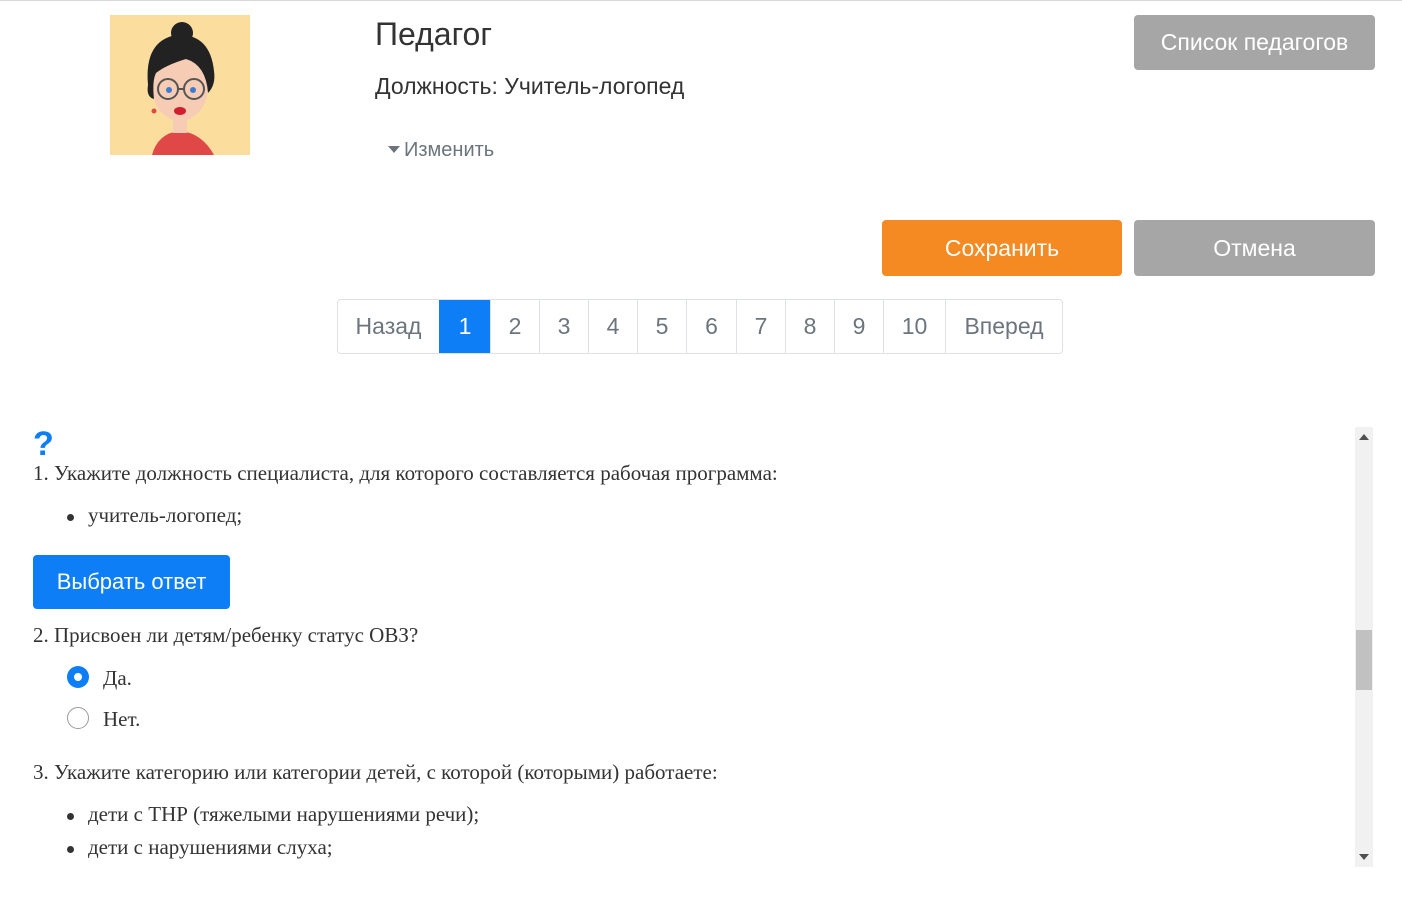 This screenshot has width=1402, height=902. I want to click on radio-label: Нет., so click(122, 719).